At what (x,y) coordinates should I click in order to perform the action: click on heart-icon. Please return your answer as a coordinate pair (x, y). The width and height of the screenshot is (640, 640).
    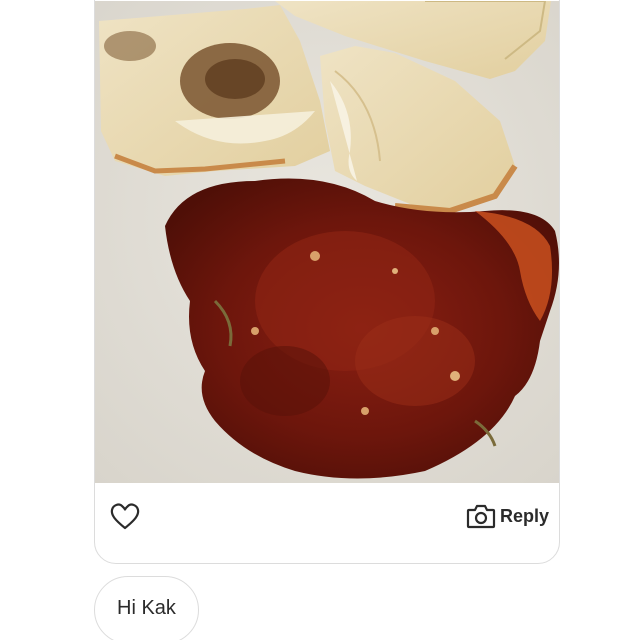
    Looking at the image, I should click on (125, 516).